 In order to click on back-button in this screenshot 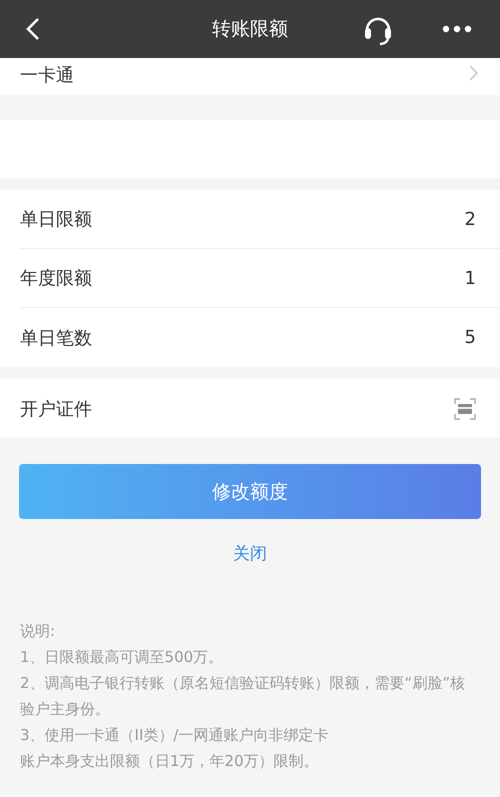, I will do `click(33, 29)`.